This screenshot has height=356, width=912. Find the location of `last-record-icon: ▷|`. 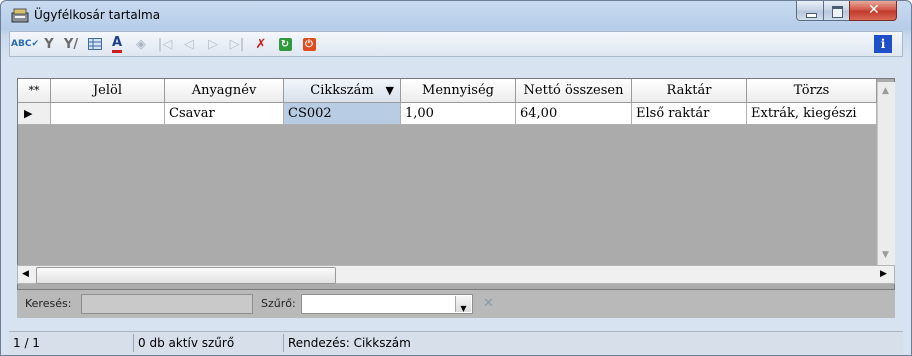

last-record-icon: ▷| is located at coordinates (237, 44).